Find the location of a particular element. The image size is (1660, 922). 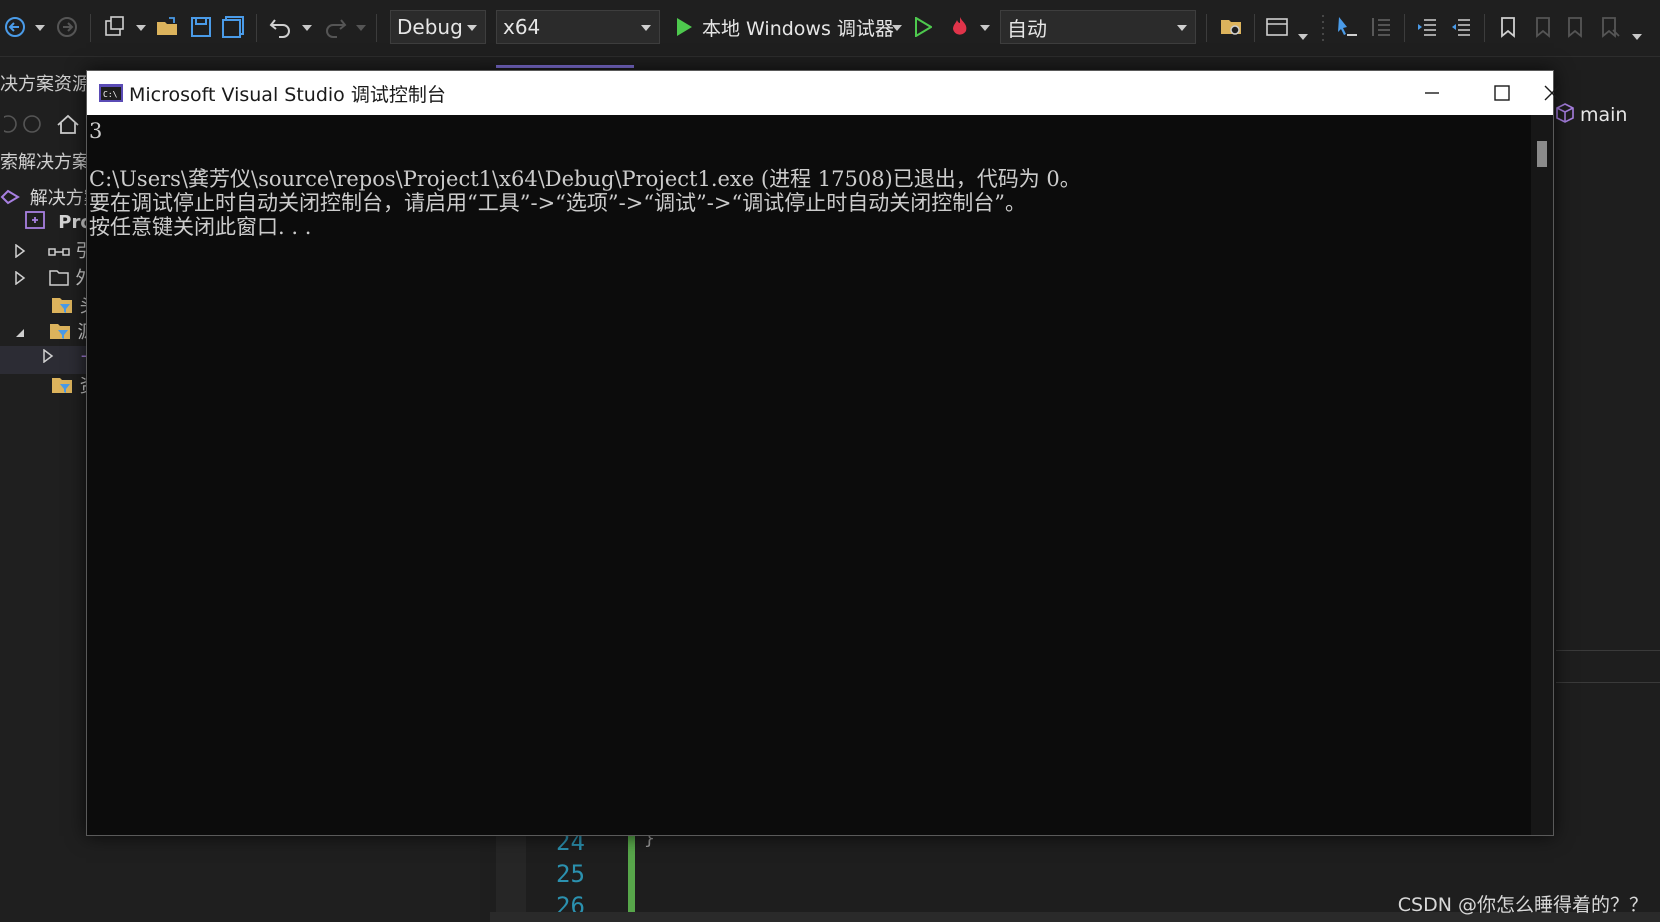

save-all-icon is located at coordinates (233, 27).